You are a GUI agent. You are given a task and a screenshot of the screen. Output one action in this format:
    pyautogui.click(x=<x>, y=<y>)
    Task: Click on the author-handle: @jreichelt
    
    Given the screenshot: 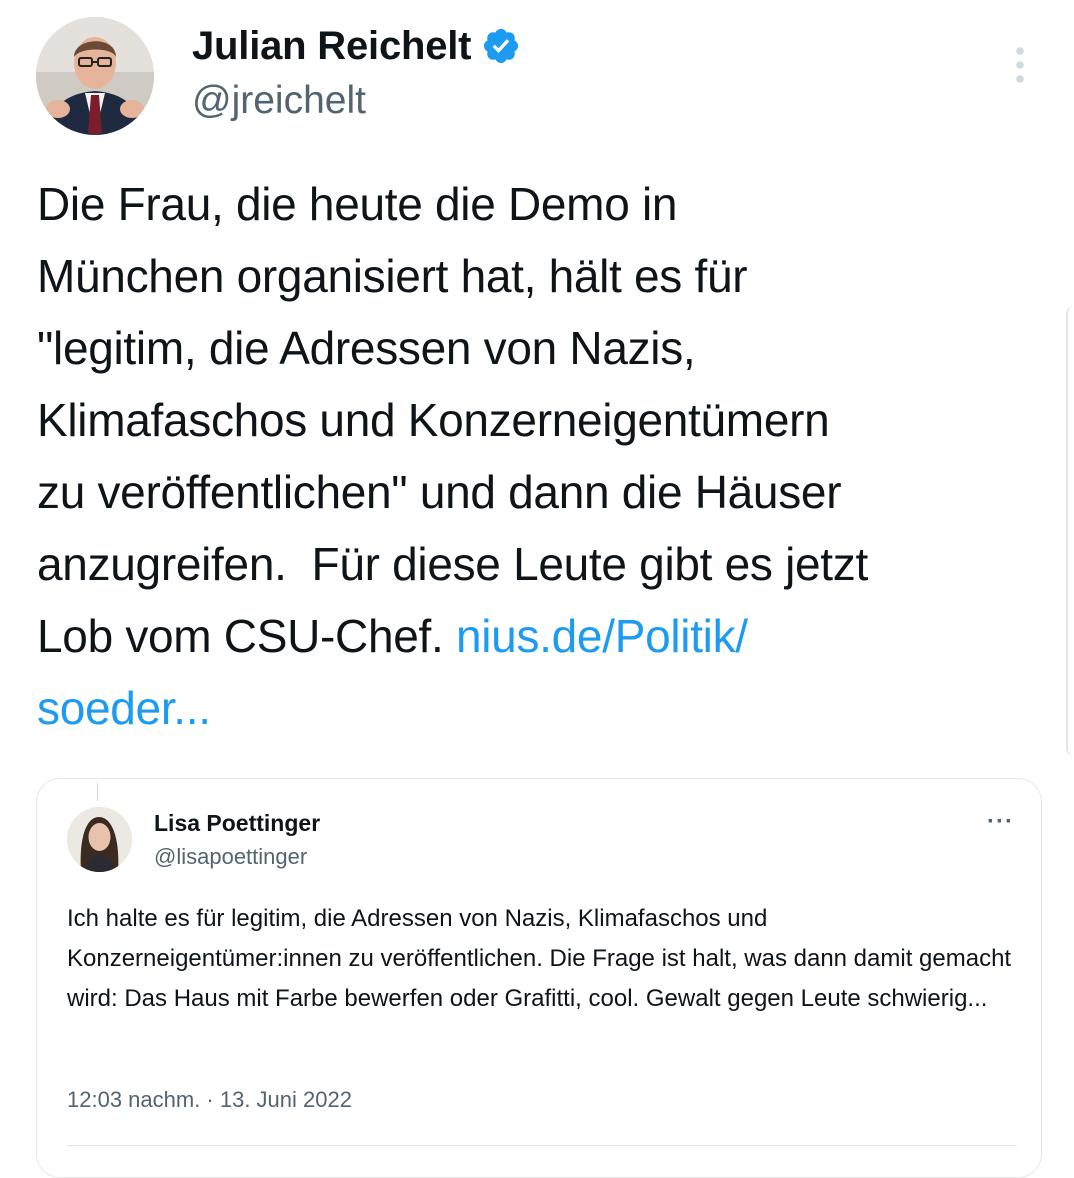 What is the action you would take?
    pyautogui.click(x=279, y=101)
    